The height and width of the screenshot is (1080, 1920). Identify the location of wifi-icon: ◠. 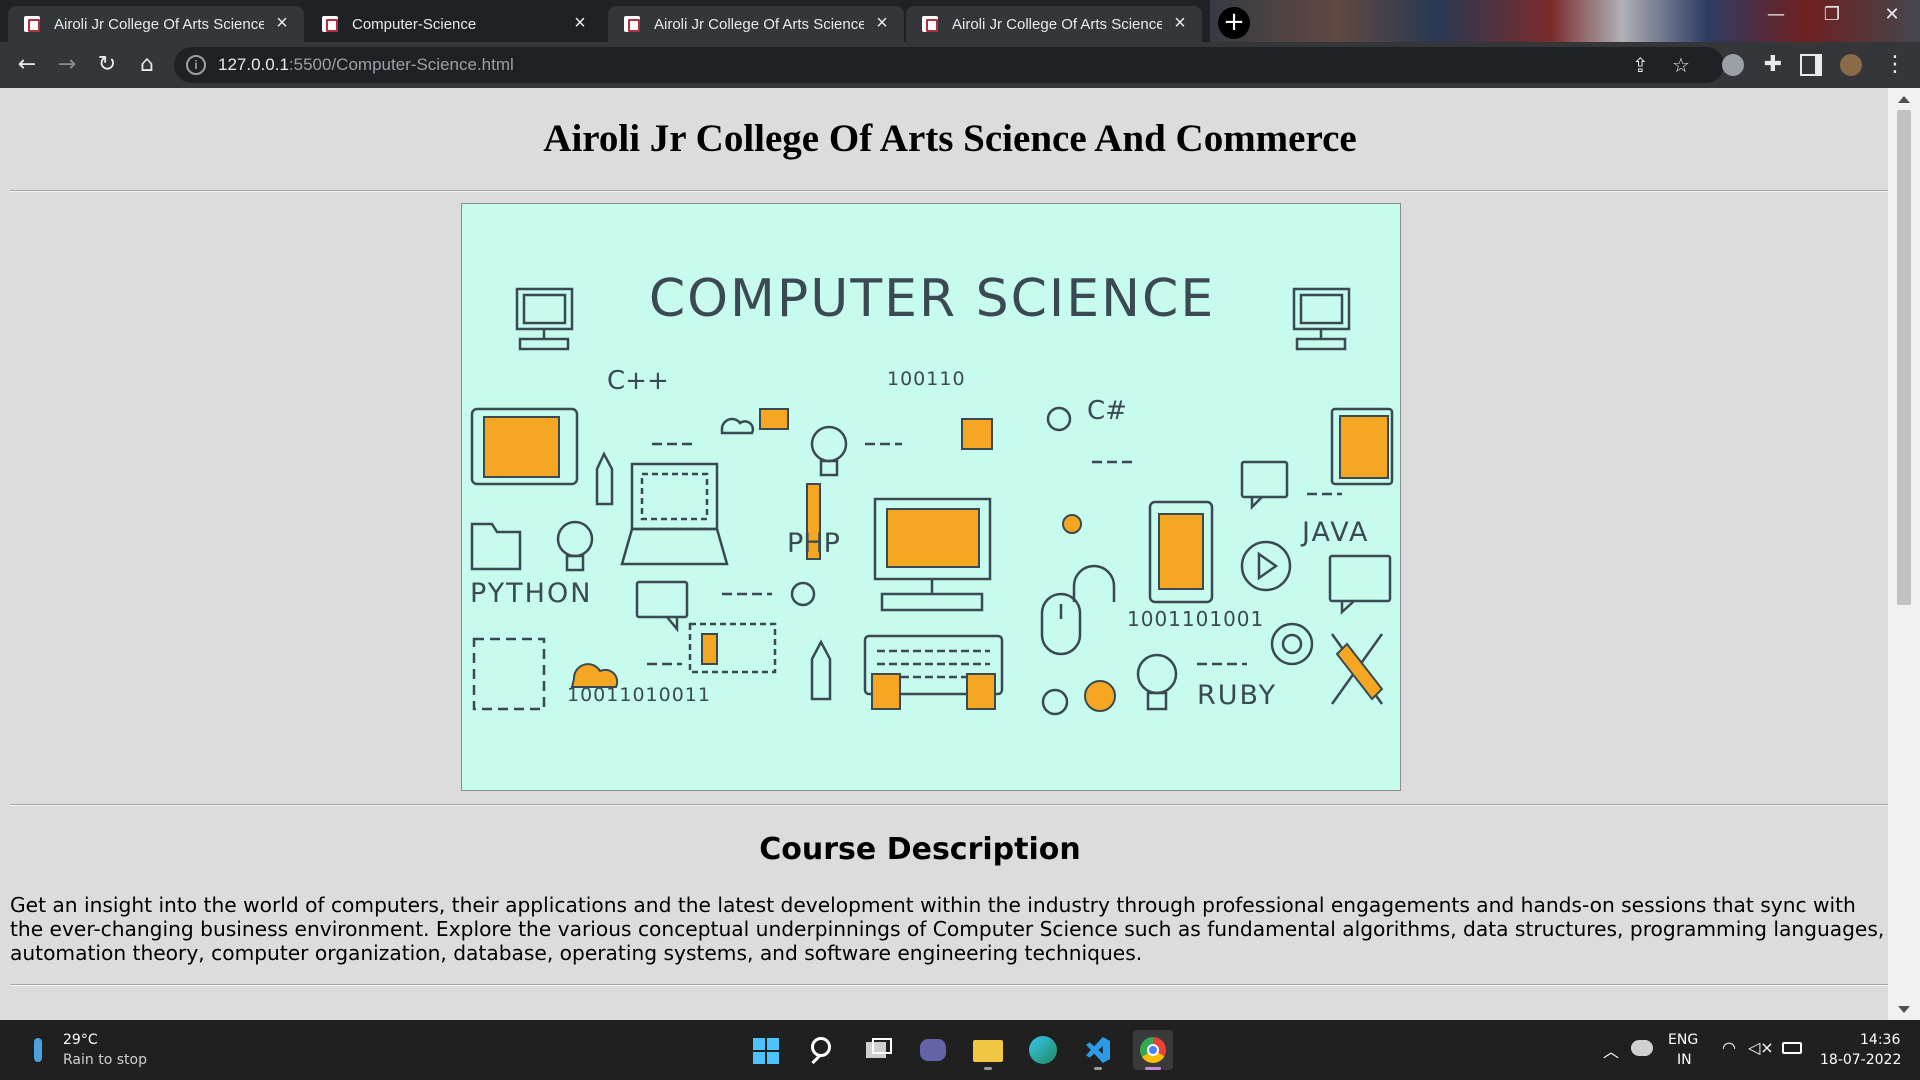
(1729, 1047).